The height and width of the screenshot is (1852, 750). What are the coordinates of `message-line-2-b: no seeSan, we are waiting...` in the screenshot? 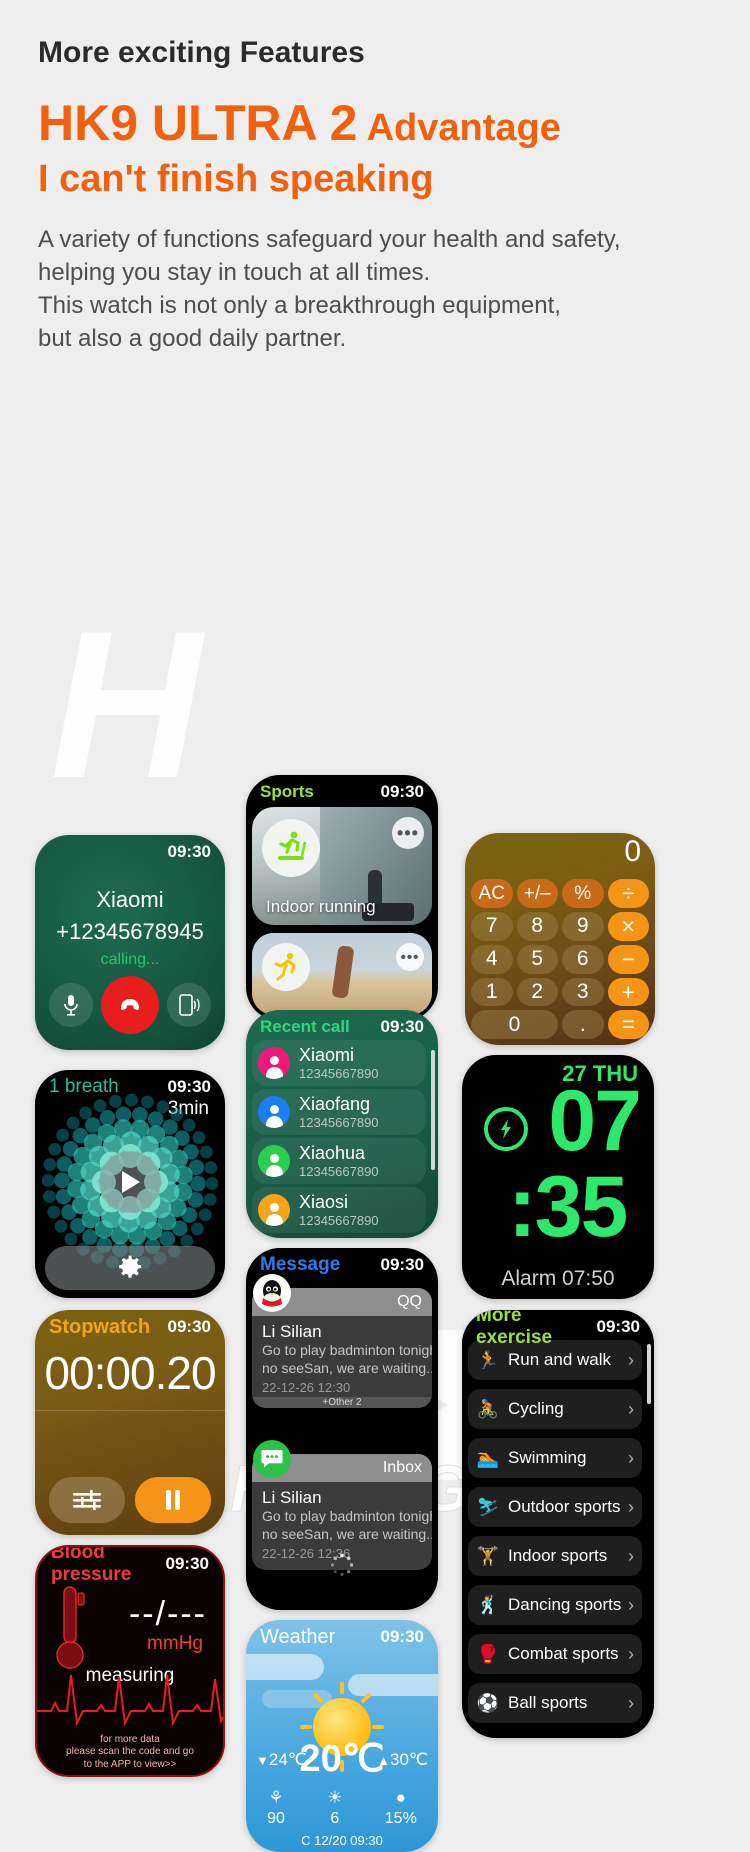 It's located at (347, 1534).